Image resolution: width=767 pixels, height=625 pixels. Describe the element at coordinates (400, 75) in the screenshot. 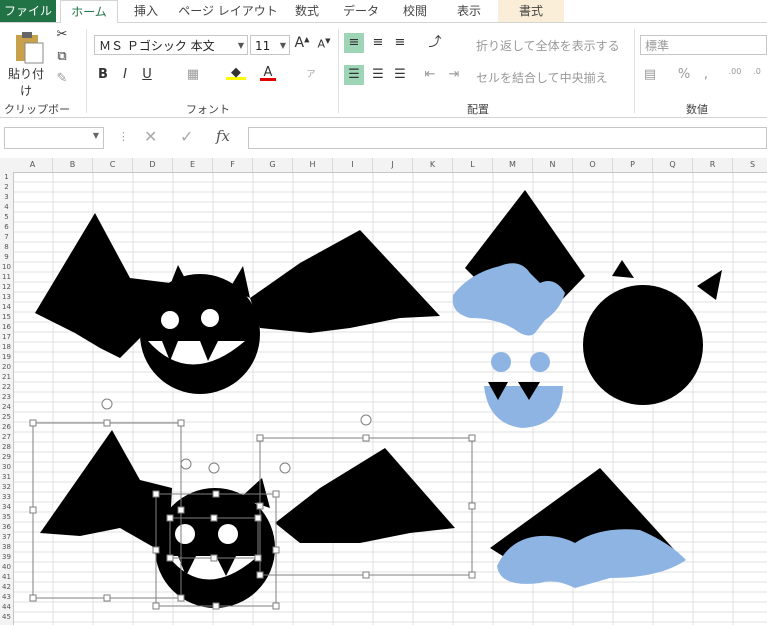

I see `align-right-icon: ☰` at that location.